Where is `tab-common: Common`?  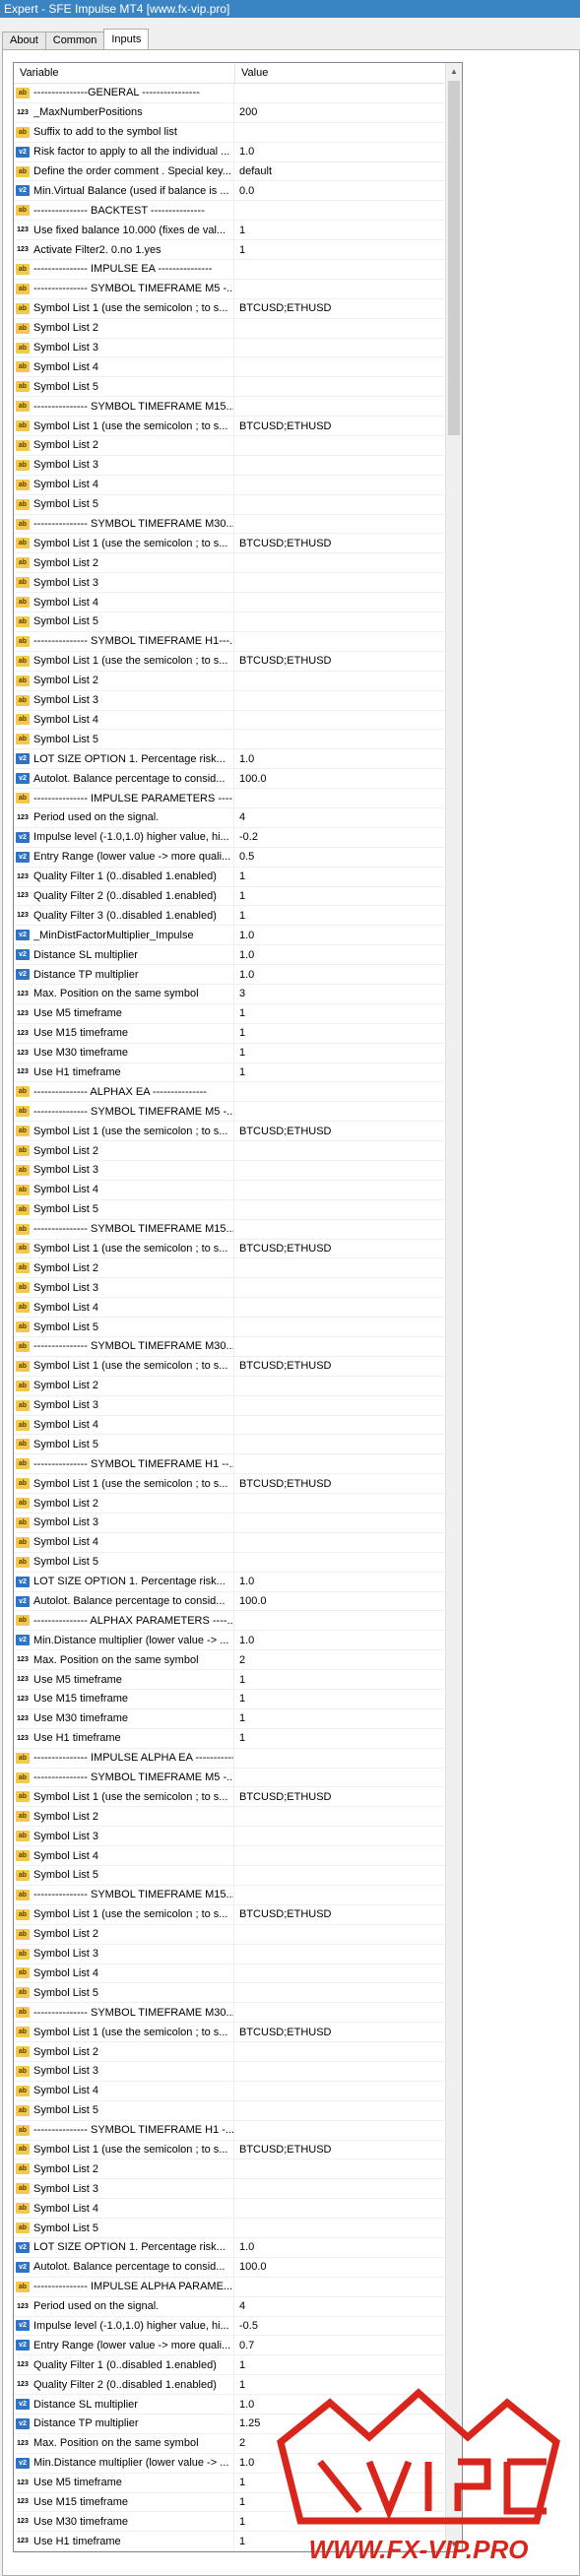
tab-common: Common is located at coordinates (74, 40).